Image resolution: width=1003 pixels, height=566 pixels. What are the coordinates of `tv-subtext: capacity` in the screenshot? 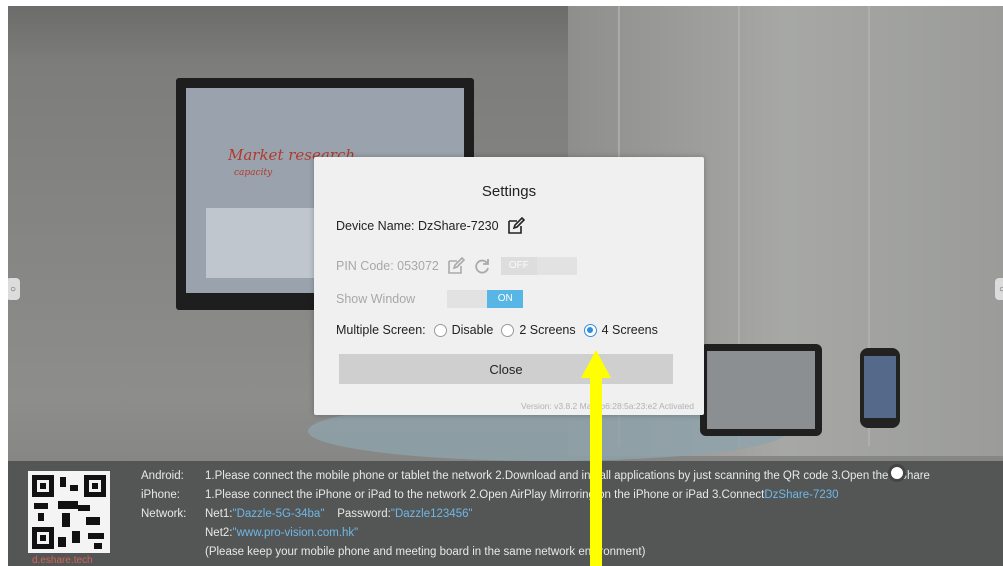 It's located at (253, 173).